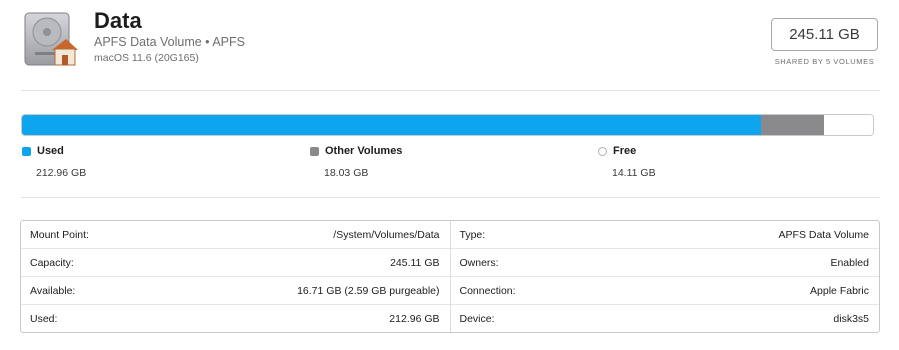  Describe the element at coordinates (634, 173) in the screenshot. I see `legend-value: 14.11 GB` at that location.